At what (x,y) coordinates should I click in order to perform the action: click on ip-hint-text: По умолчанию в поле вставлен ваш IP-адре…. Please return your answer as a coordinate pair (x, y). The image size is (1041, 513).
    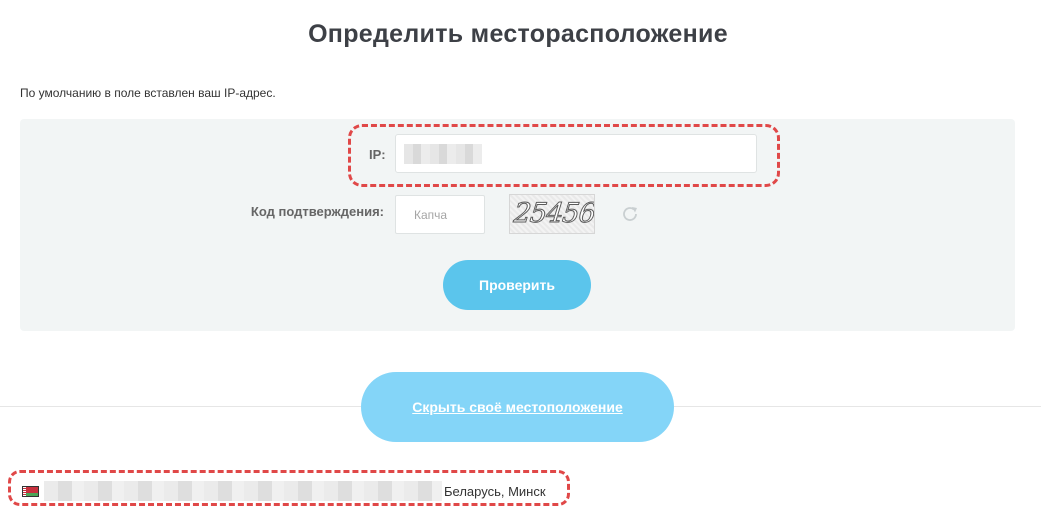
    Looking at the image, I should click on (148, 93).